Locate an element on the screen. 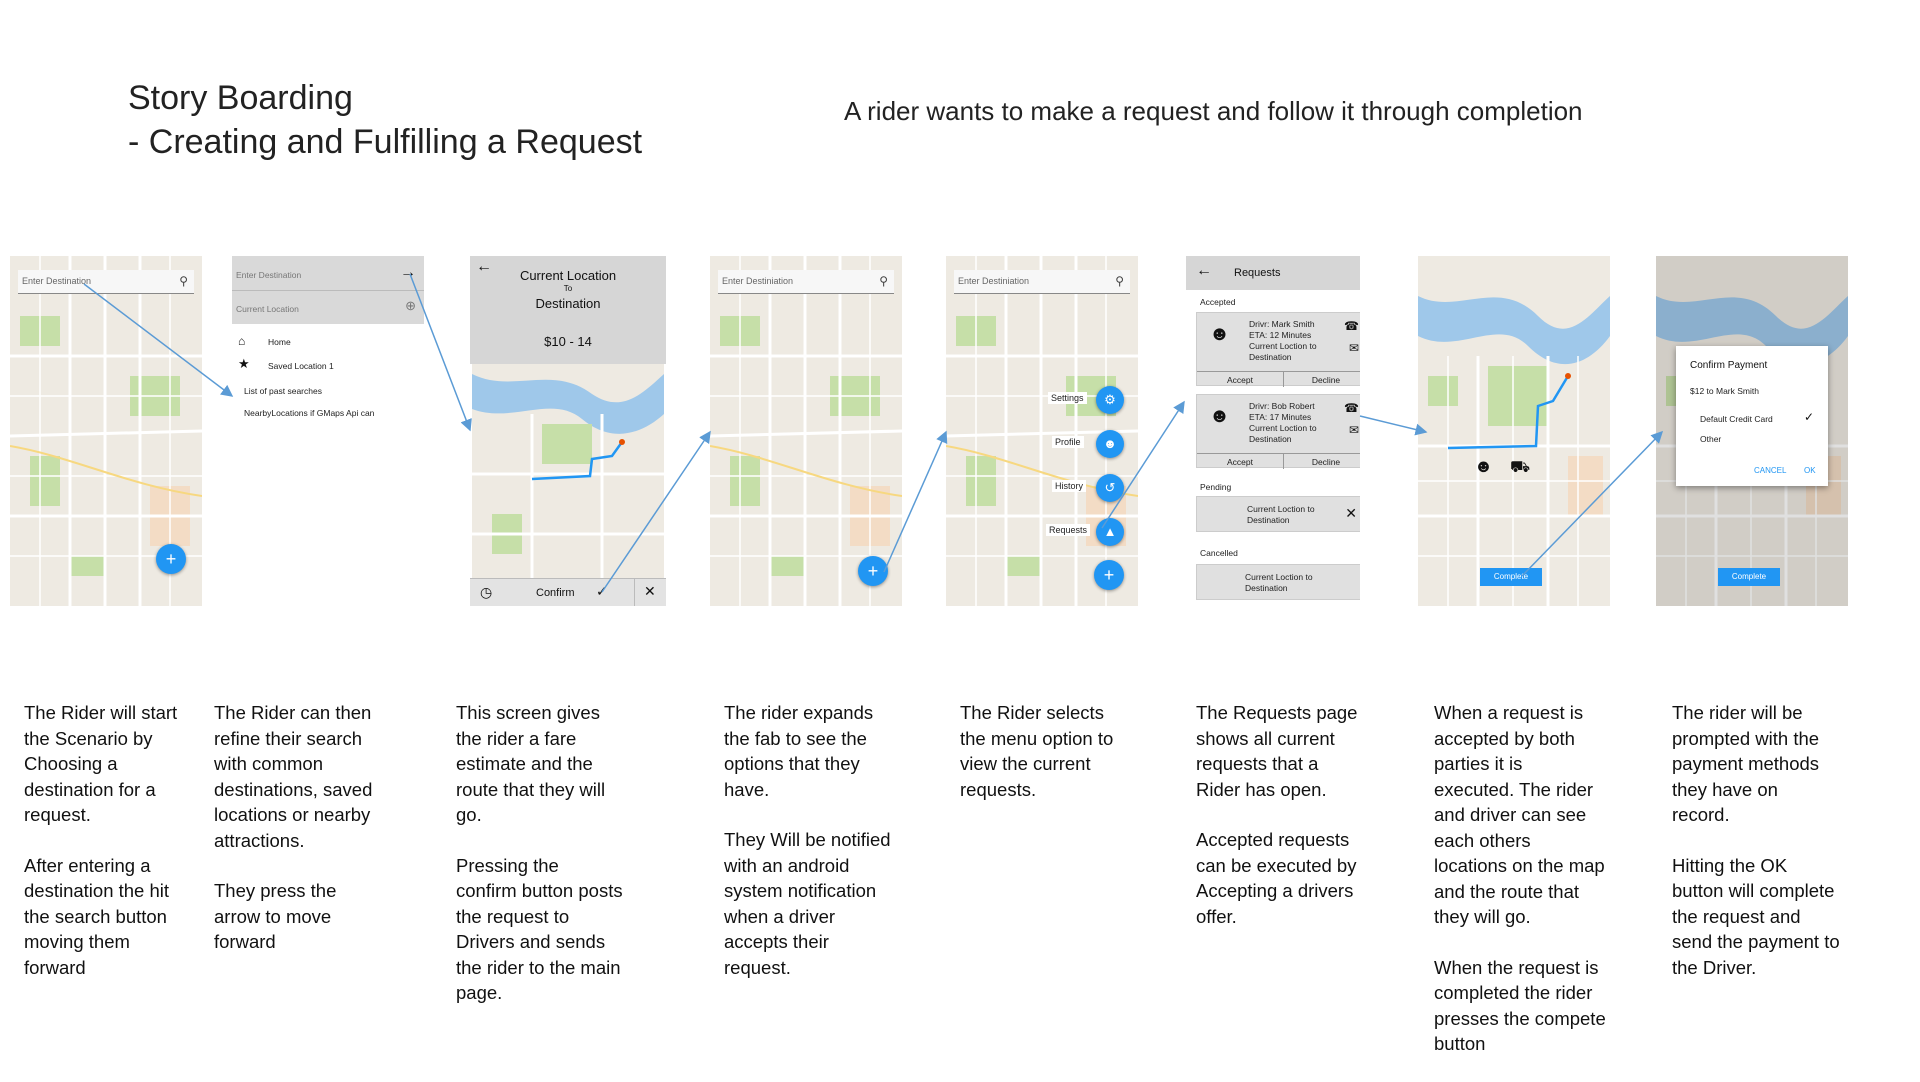  profile-label: Profile is located at coordinates (1068, 442).